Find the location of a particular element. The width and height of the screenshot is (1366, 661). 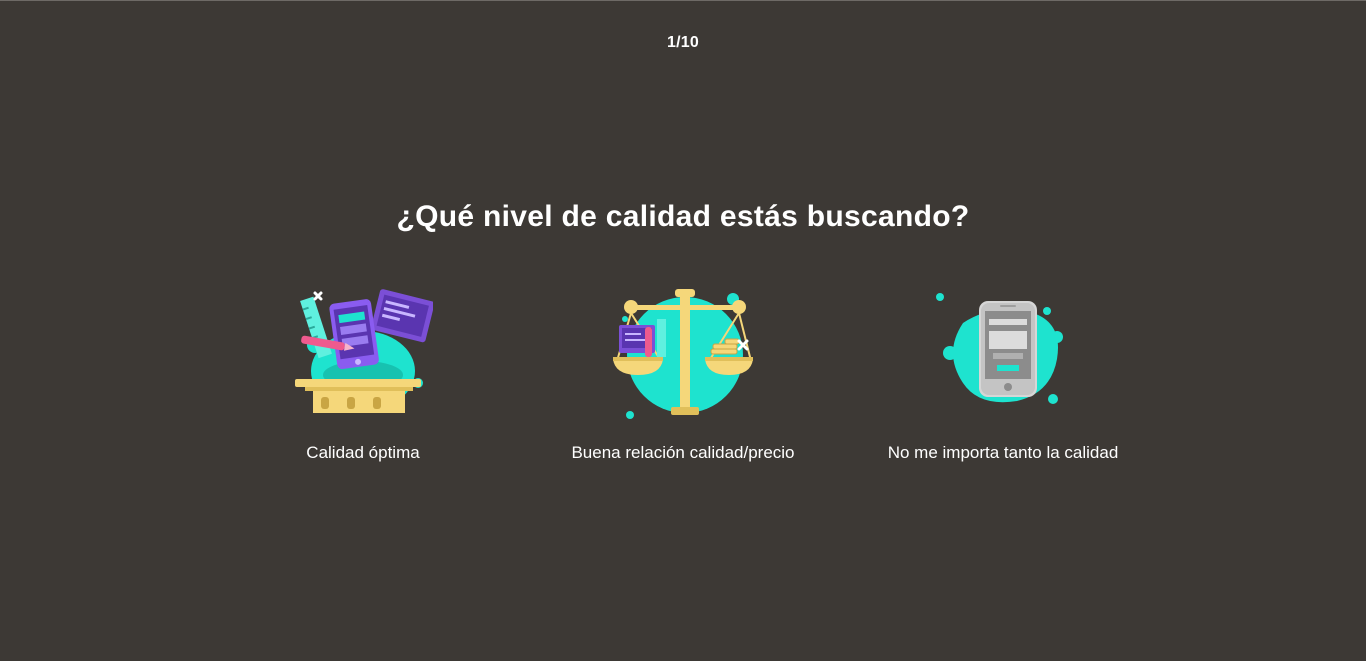

option-label: Buena relación calidad/precio is located at coordinates (683, 452).